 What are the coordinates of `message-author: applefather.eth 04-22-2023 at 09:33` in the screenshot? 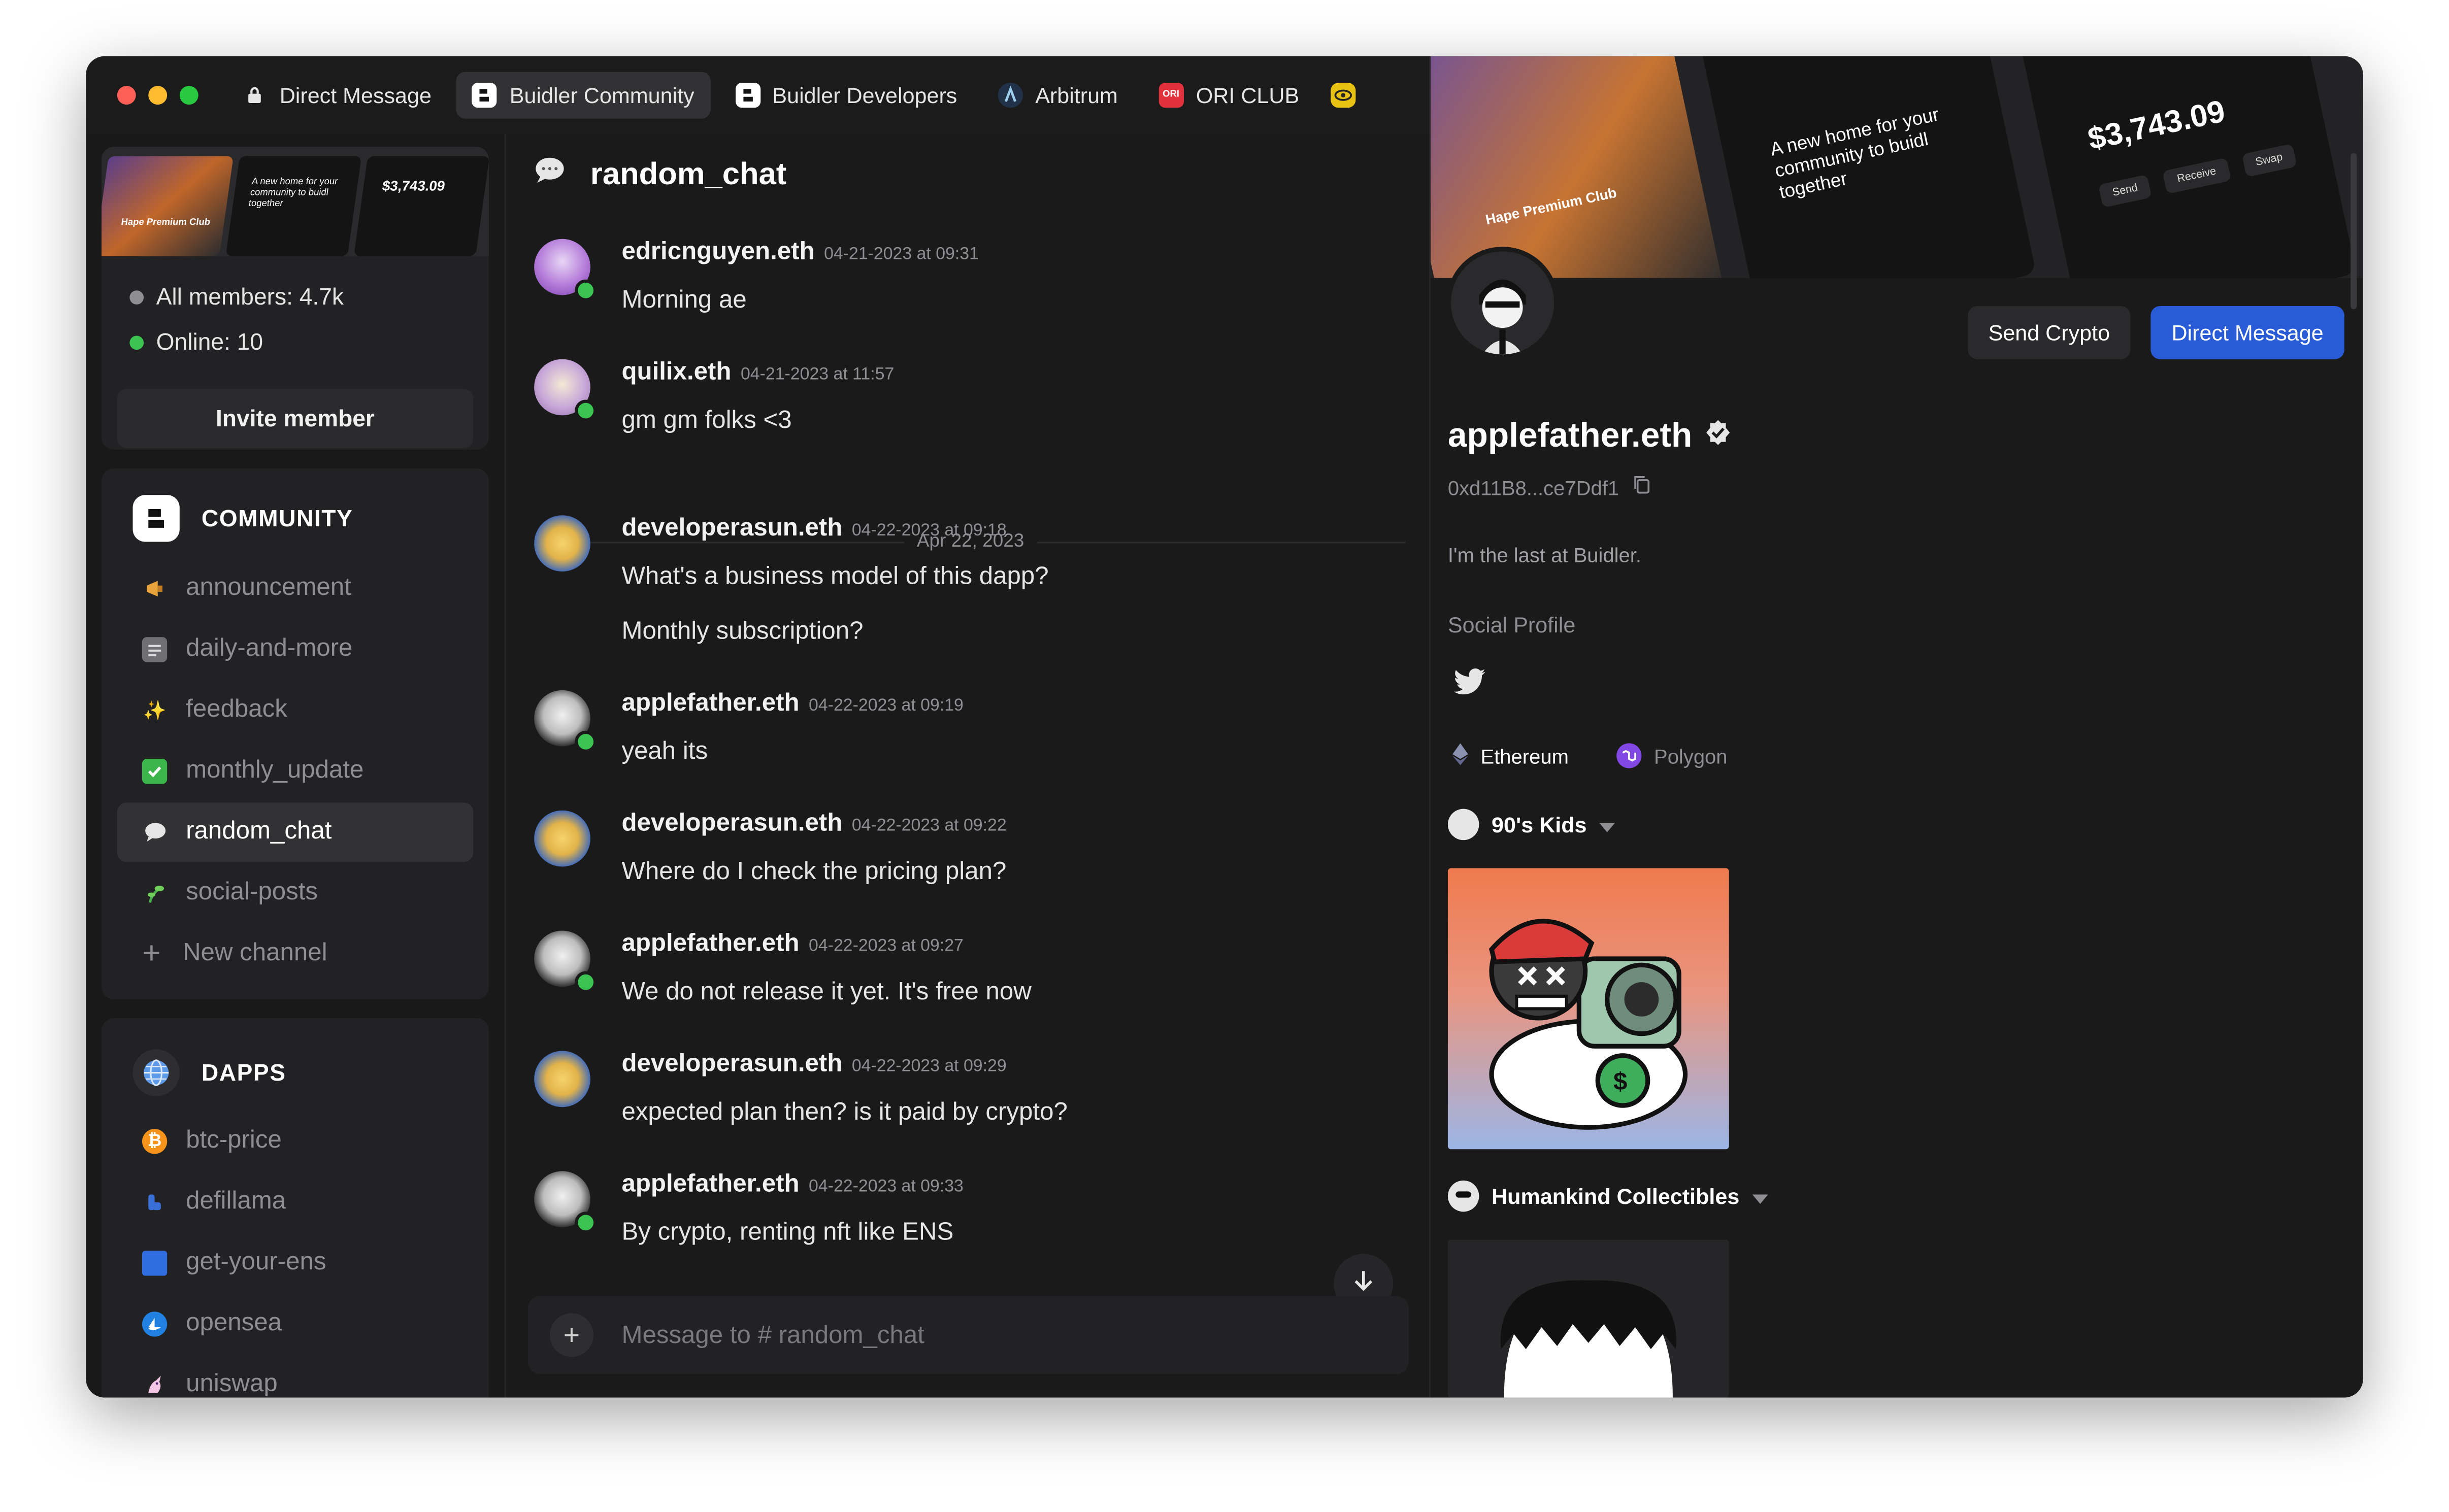 It's located at (792, 1185).